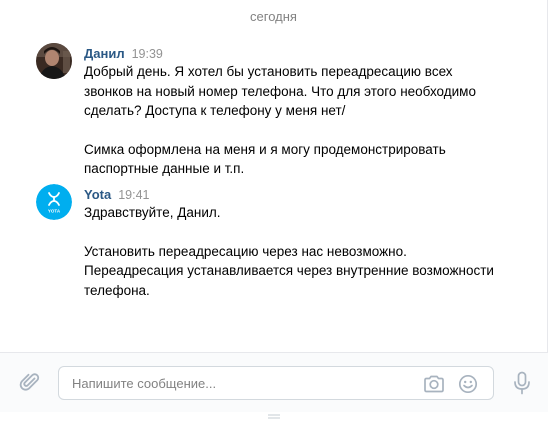  What do you see at coordinates (133, 195) in the screenshot?
I see `message-time: 19:41` at bounding box center [133, 195].